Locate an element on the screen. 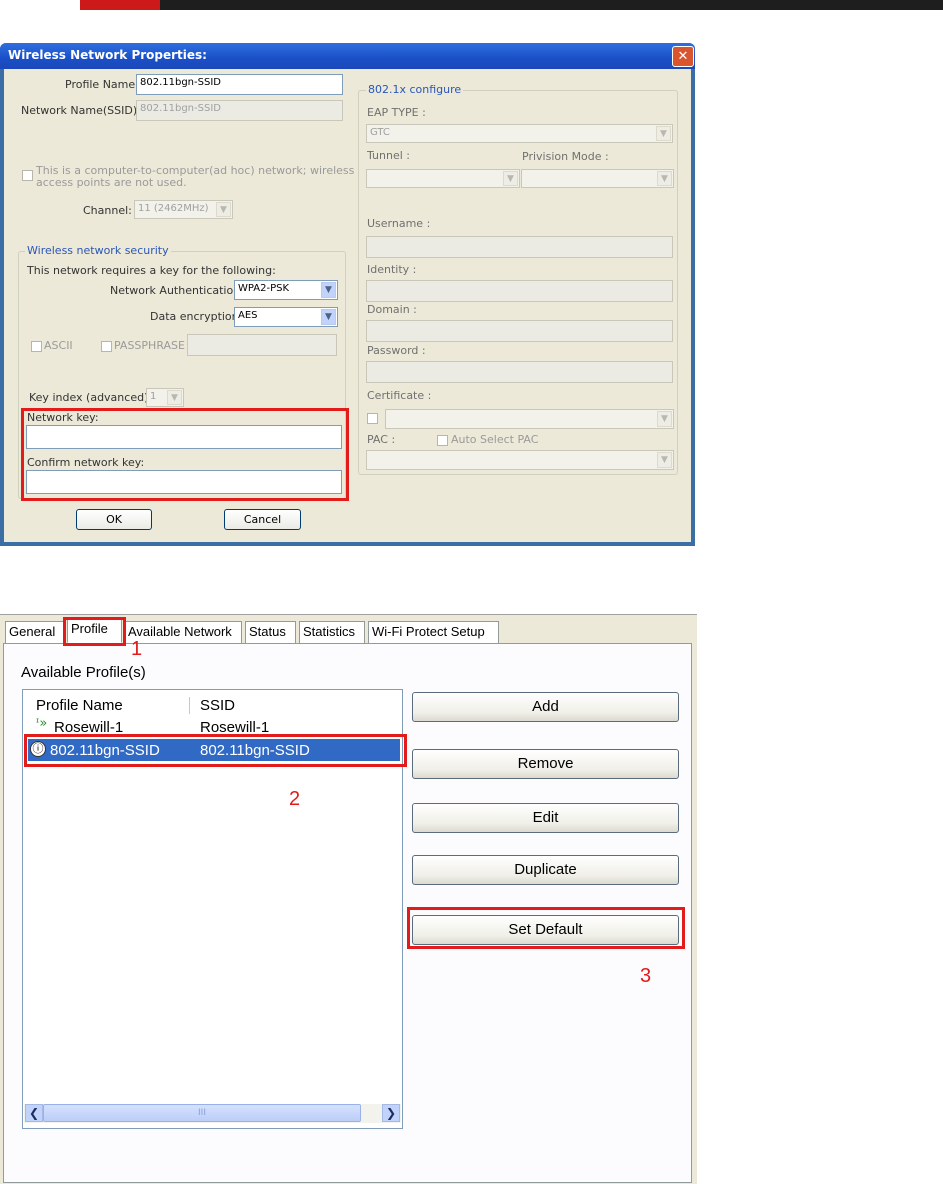  key-index-select: 1 ▼ is located at coordinates (165, 397).